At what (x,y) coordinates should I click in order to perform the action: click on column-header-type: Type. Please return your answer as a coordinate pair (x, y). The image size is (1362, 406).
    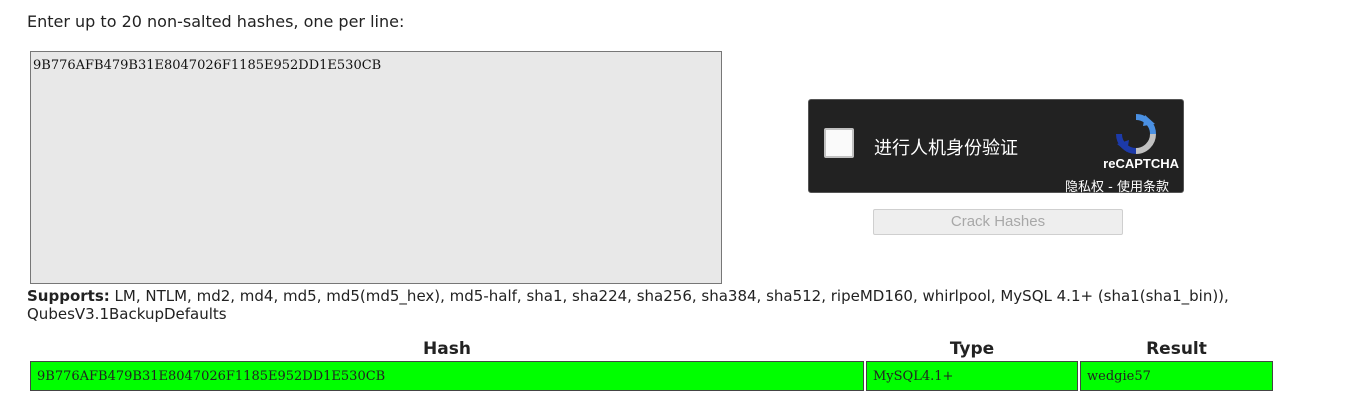
    Looking at the image, I should click on (972, 349).